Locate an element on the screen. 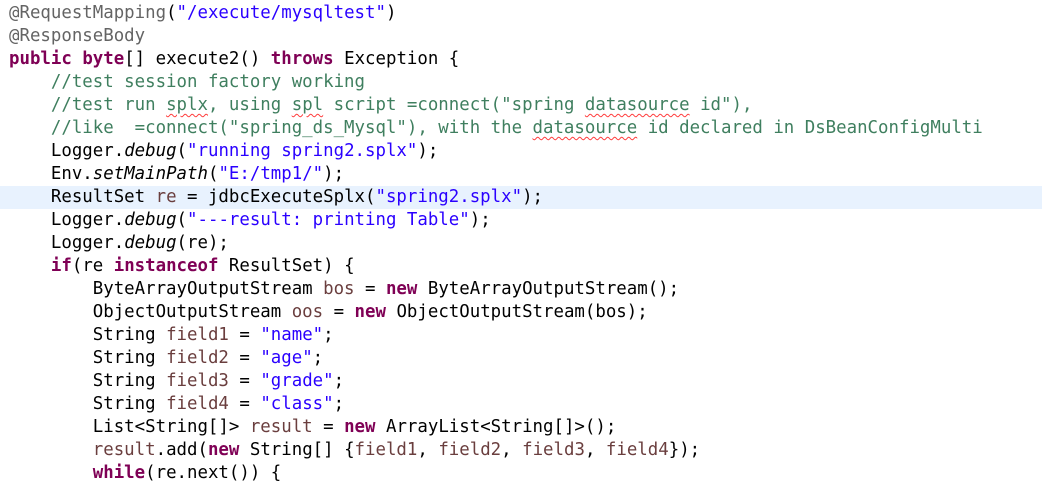 The height and width of the screenshot is (488, 1042). code-token-plain: Exception { is located at coordinates (396, 59).